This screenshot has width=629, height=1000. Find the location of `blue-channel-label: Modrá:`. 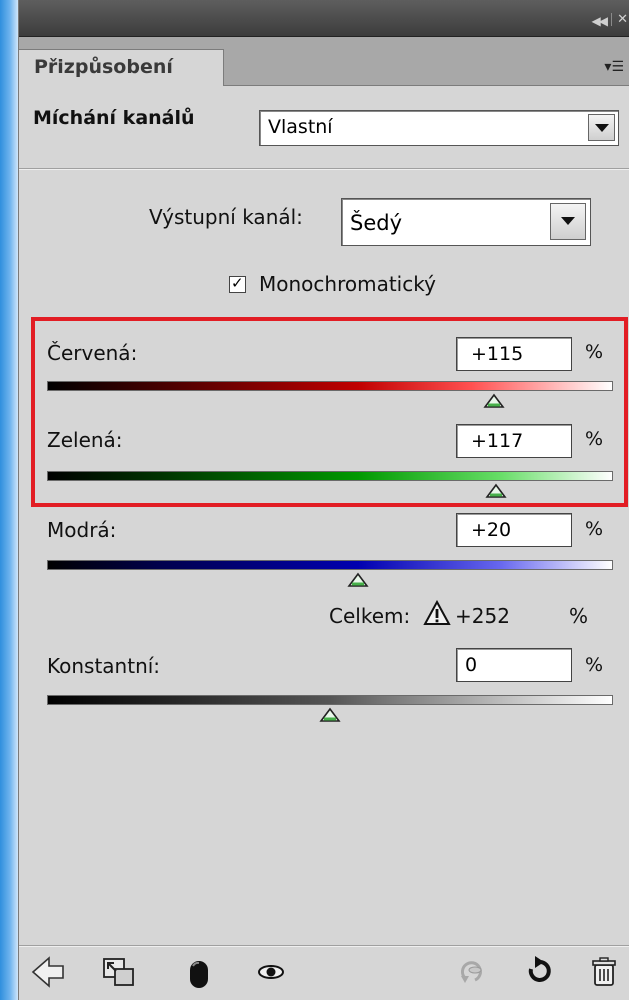

blue-channel-label: Modrá: is located at coordinates (82, 530).